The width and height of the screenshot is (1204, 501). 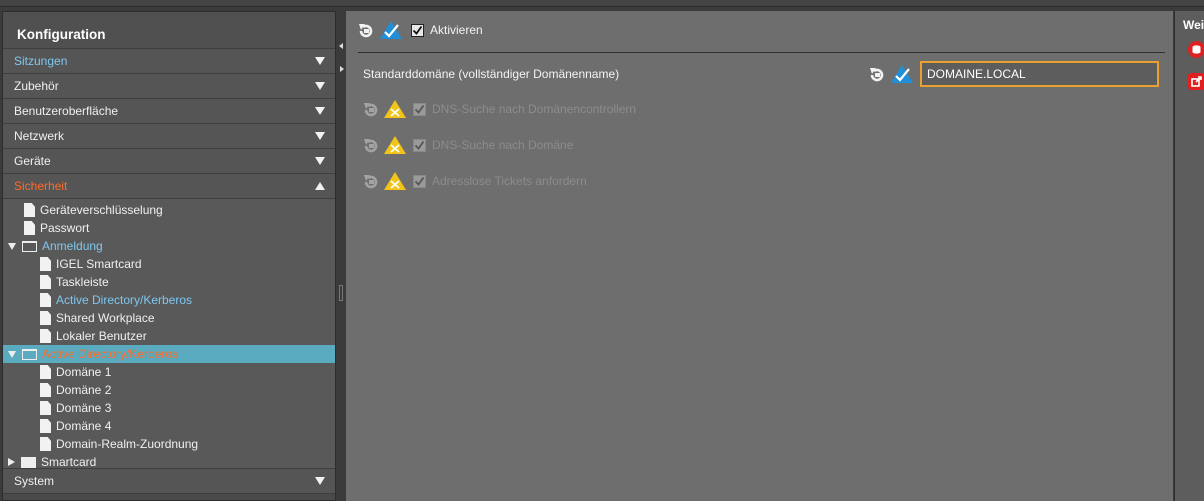 What do you see at coordinates (28, 462) in the screenshot?
I see `folder-closed-icon` at bounding box center [28, 462].